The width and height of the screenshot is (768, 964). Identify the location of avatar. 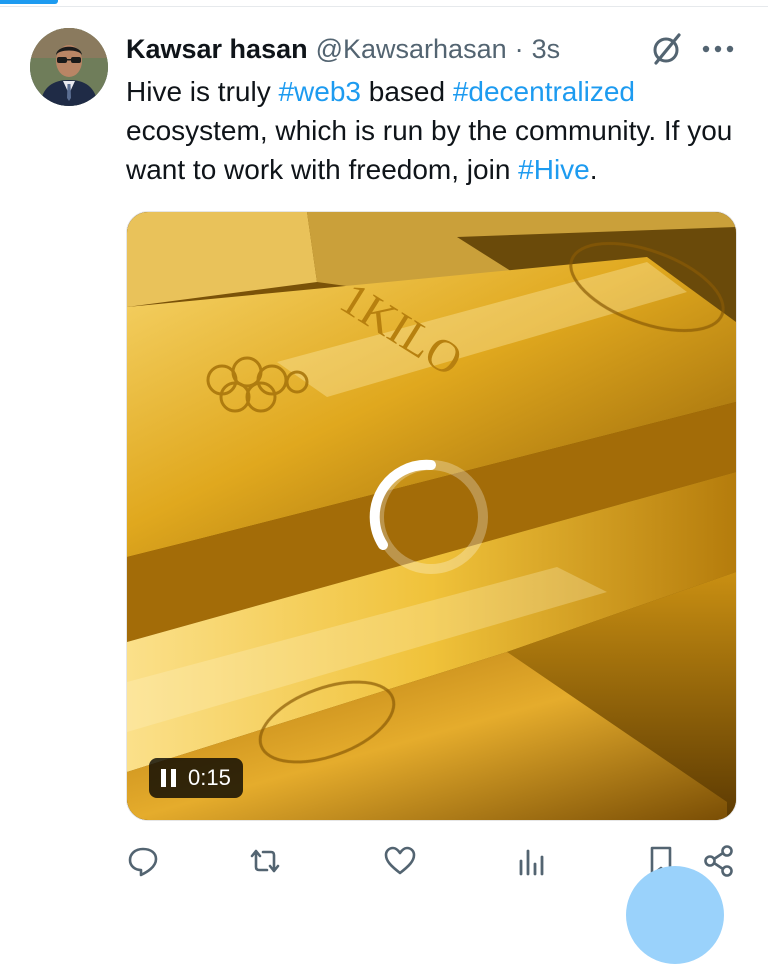
(69, 67).